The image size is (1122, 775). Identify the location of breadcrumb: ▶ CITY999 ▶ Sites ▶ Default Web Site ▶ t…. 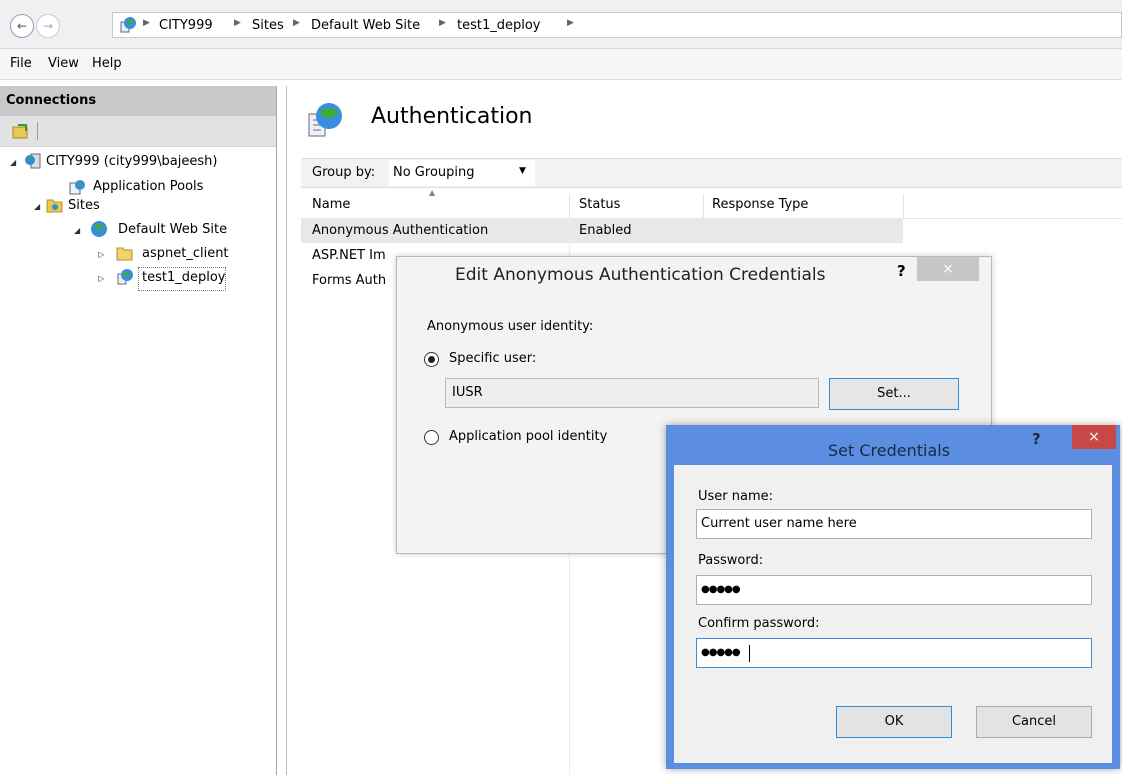
(617, 25).